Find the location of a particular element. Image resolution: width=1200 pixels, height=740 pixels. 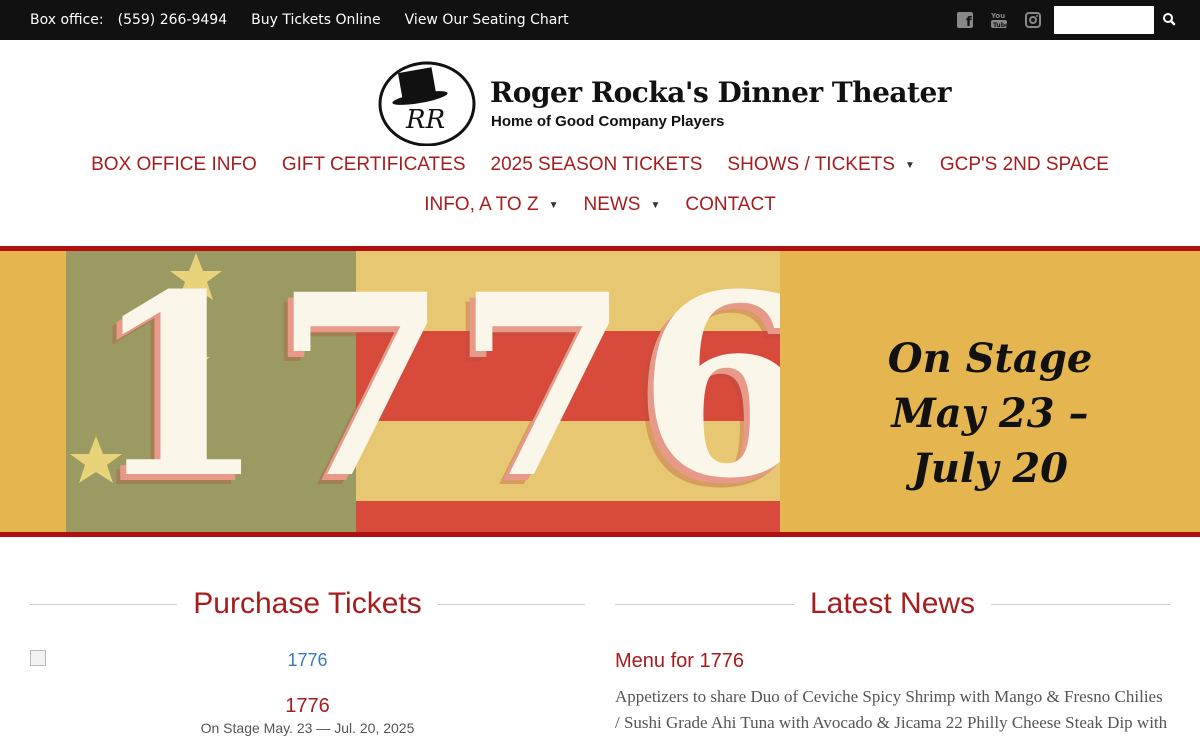

youtube-icon: You Tube is located at coordinates (999, 20).